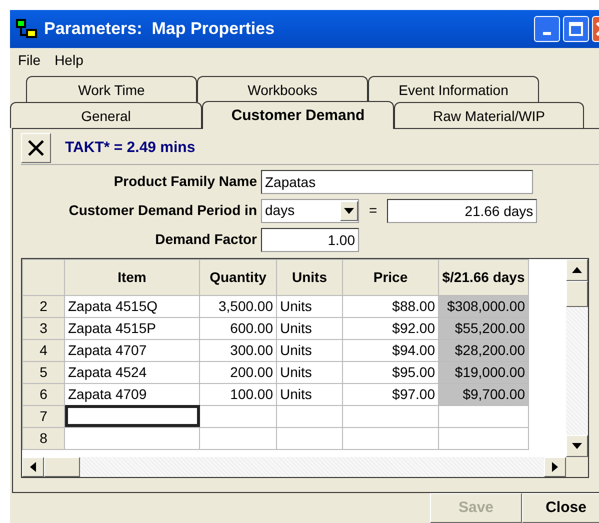 This screenshot has height=523, width=599. I want to click on table-cell: $55,200.00, so click(483, 328).